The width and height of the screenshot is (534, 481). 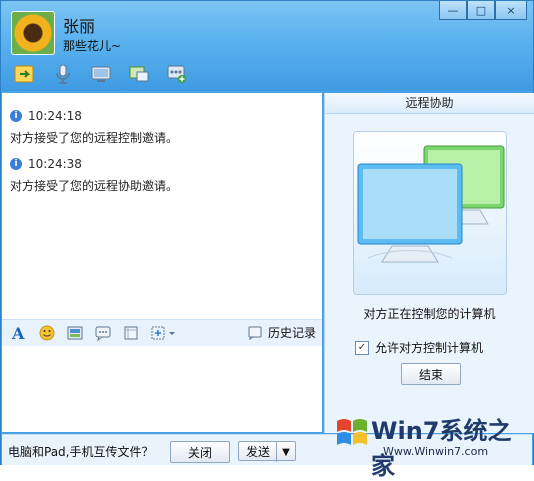 I want to click on history-button: 历史记录, so click(x=282, y=332).